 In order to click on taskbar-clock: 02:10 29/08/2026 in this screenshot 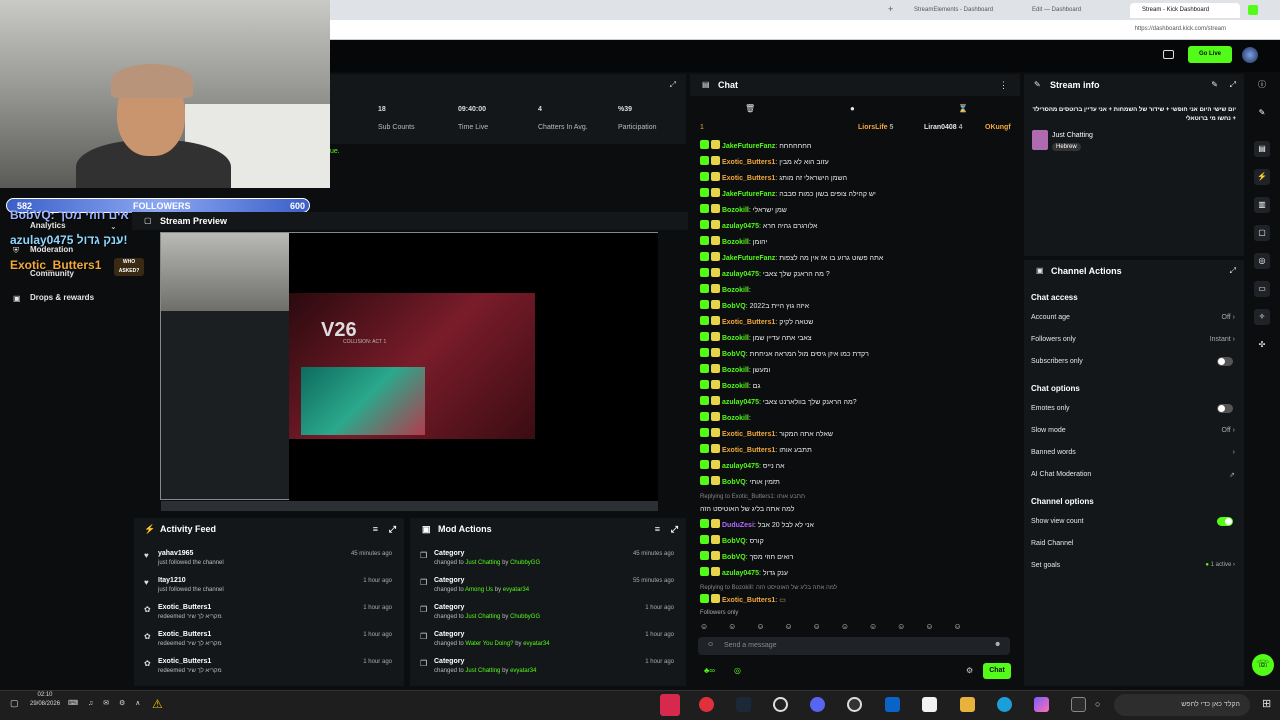, I will do `click(45, 700)`.